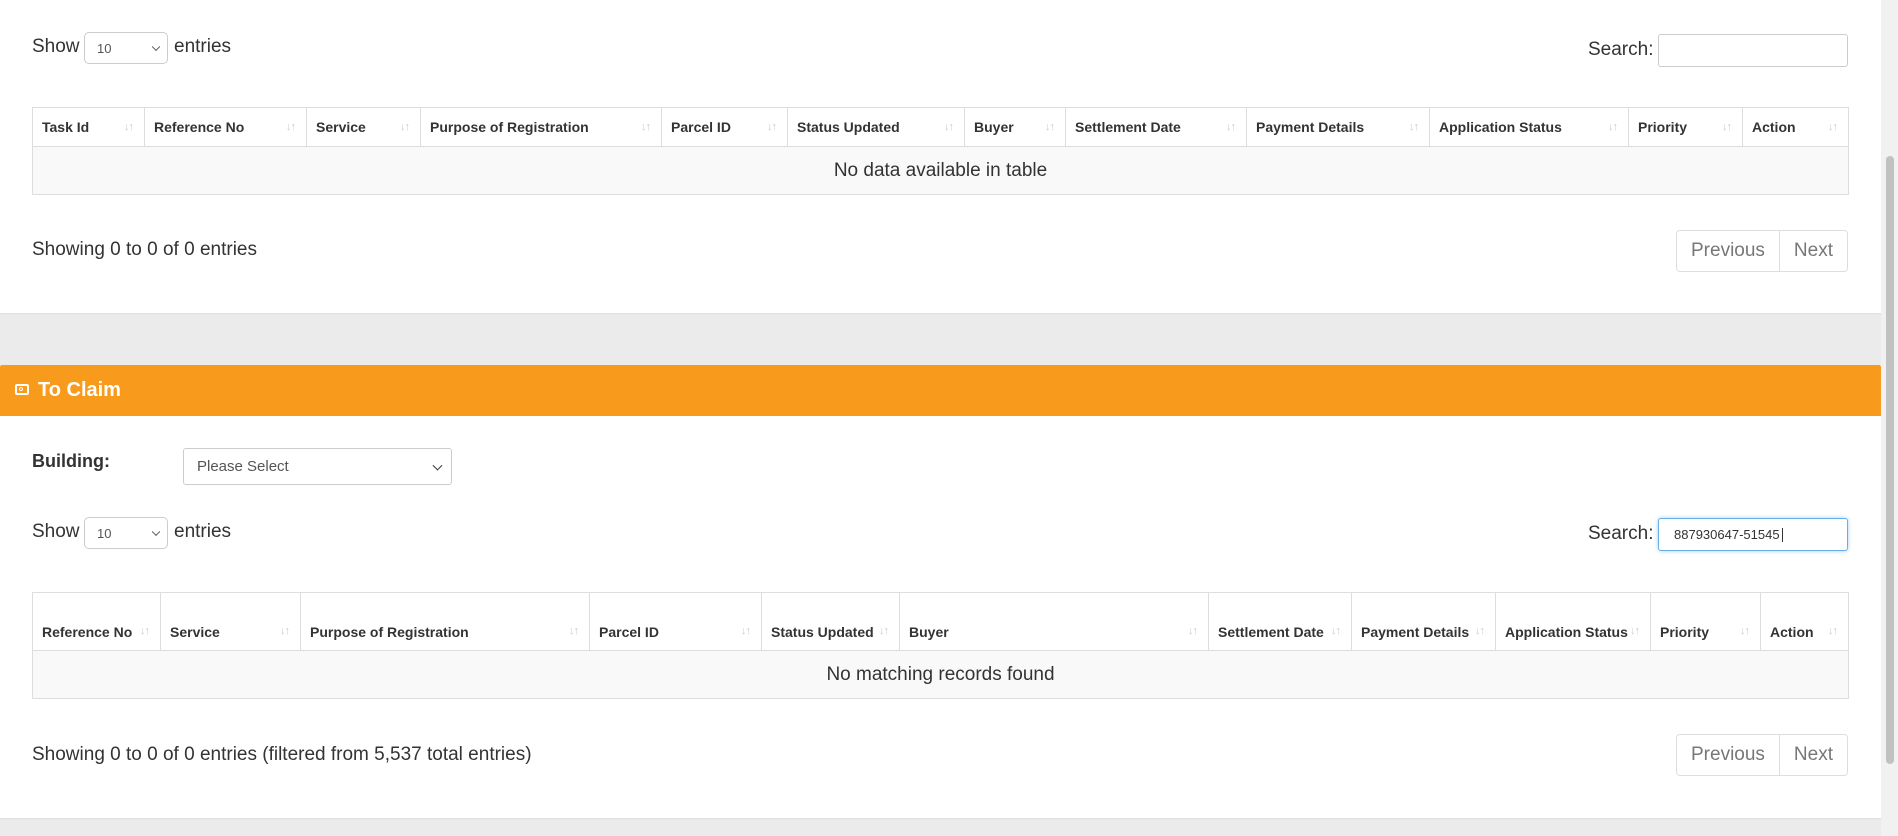 This screenshot has height=836, width=1898. Describe the element at coordinates (317, 466) in the screenshot. I see `building-select: Please Select` at that location.